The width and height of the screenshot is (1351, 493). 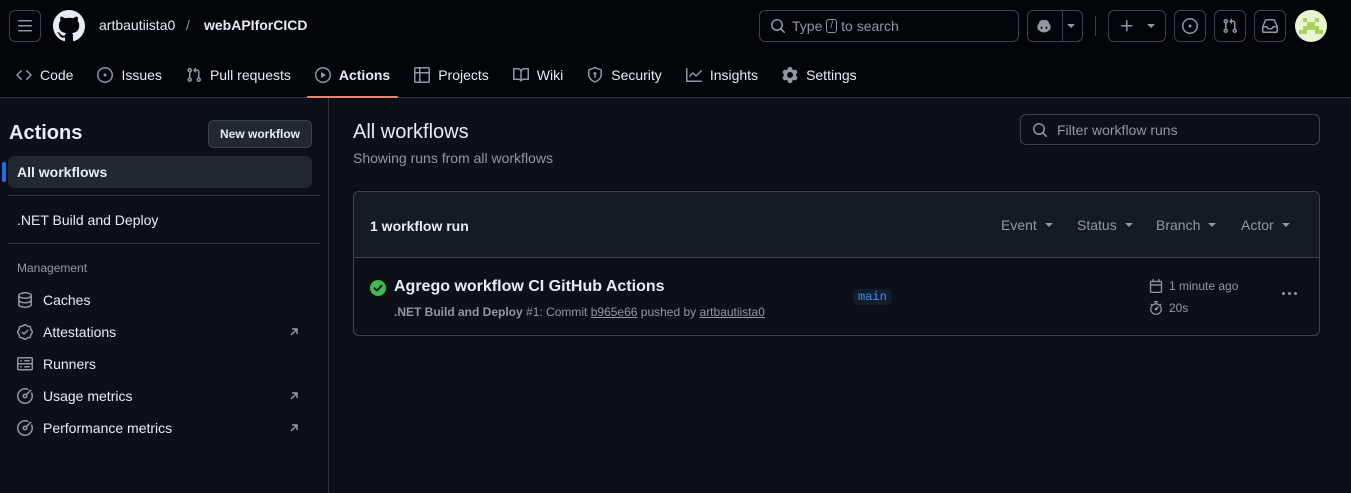 What do you see at coordinates (790, 75) in the screenshot?
I see `gear-icon` at bounding box center [790, 75].